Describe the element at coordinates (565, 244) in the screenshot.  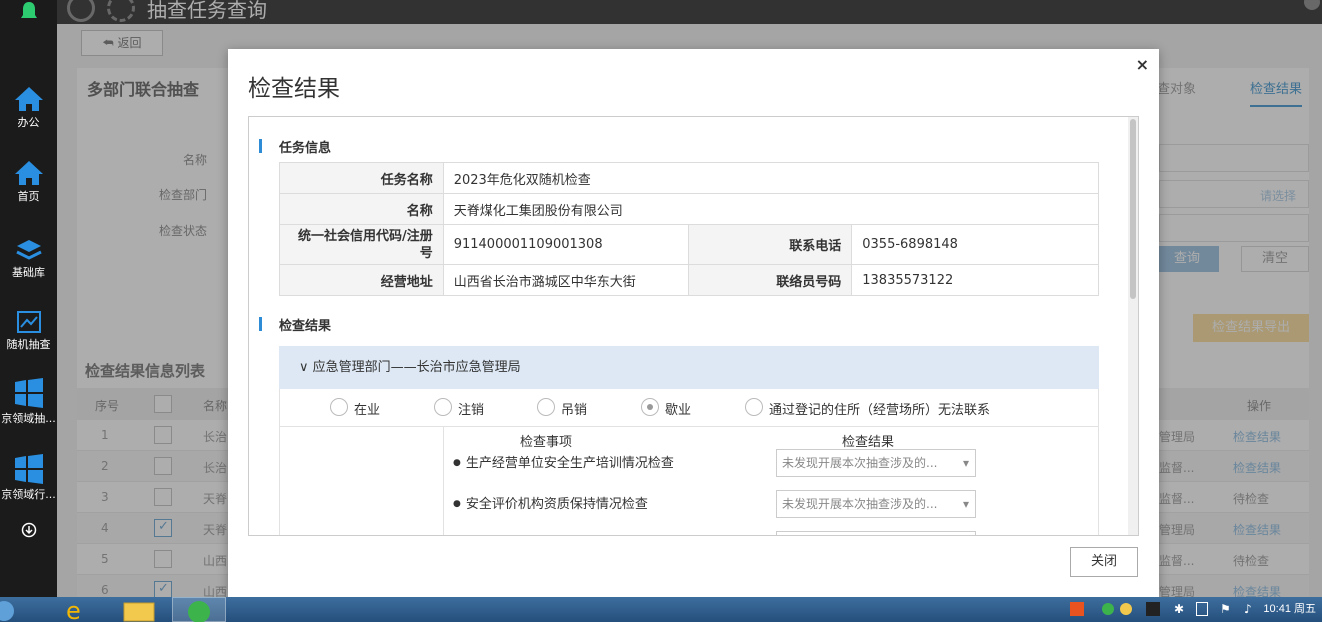
I see `credit-value: 911400001109001308` at that location.